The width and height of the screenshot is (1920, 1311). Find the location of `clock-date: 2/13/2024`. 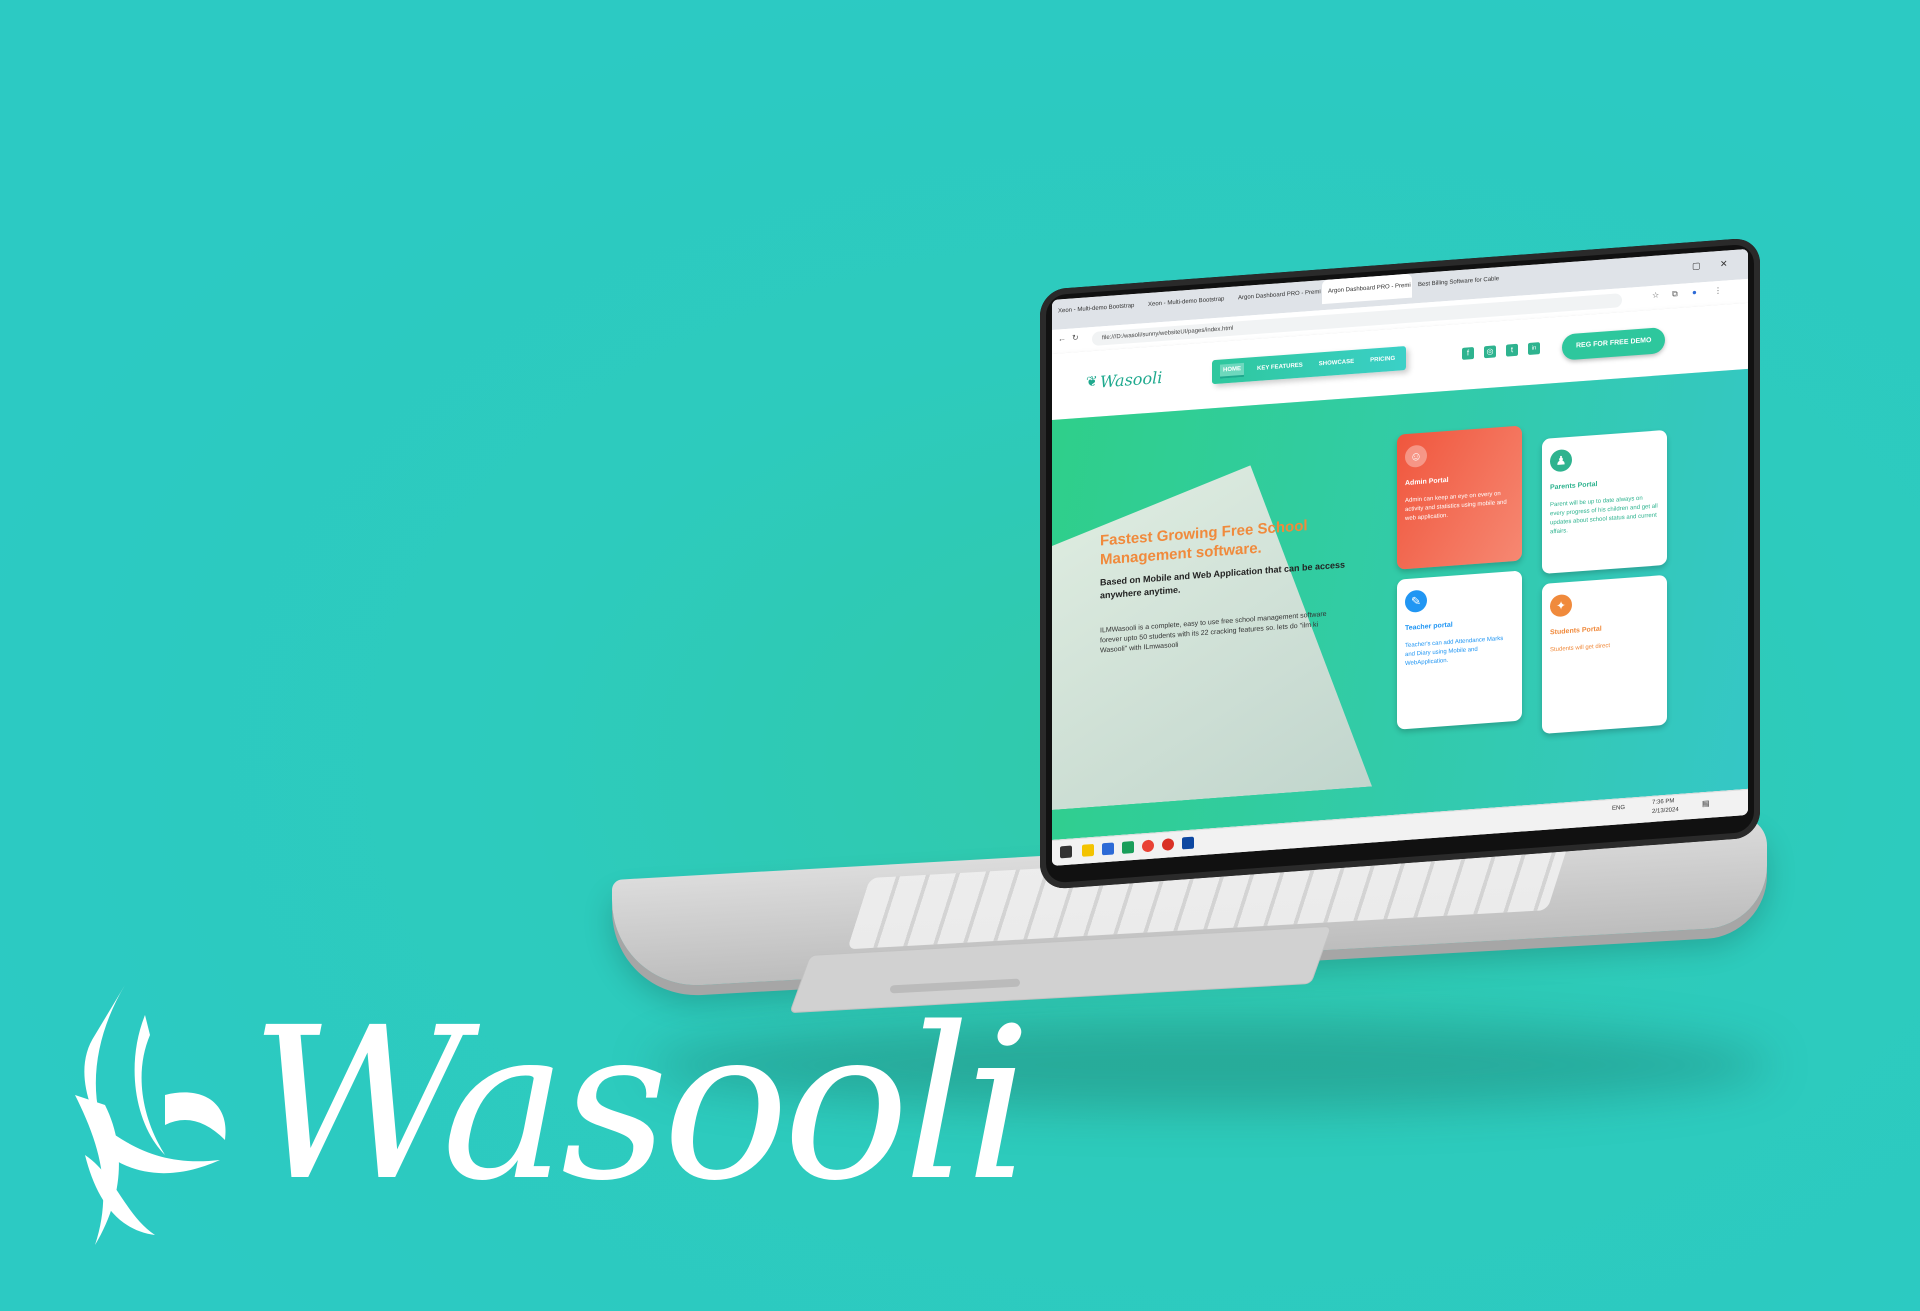

clock-date: 2/13/2024 is located at coordinates (1665, 811).